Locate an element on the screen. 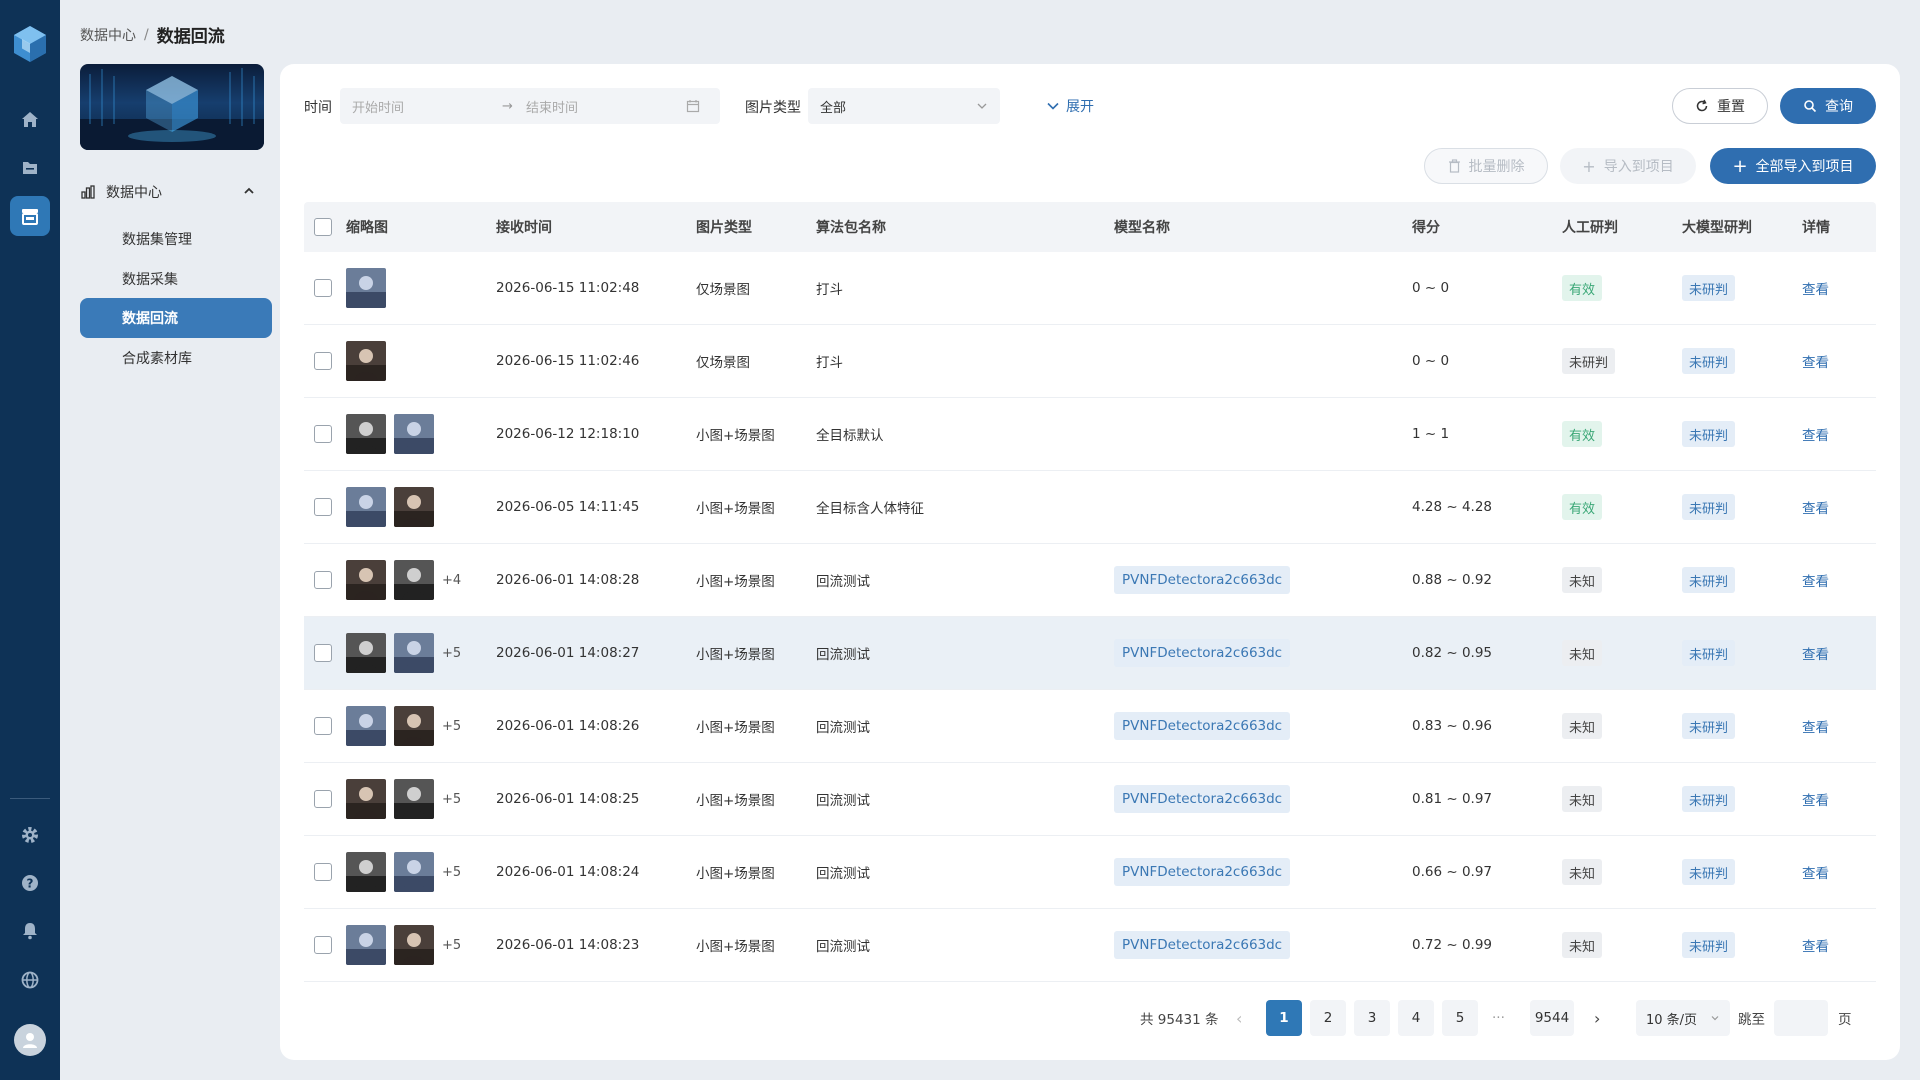 Image resolution: width=1920 pixels, height=1080 pixels. page-ellipsis: ··· is located at coordinates (1498, 1018).